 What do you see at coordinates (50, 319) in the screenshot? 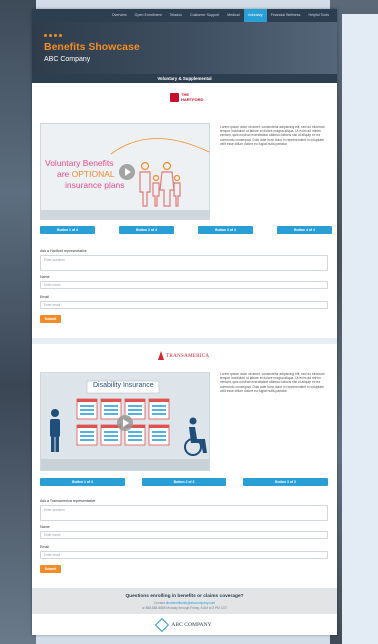
I see `hartford-submit-button: Submit` at bounding box center [50, 319].